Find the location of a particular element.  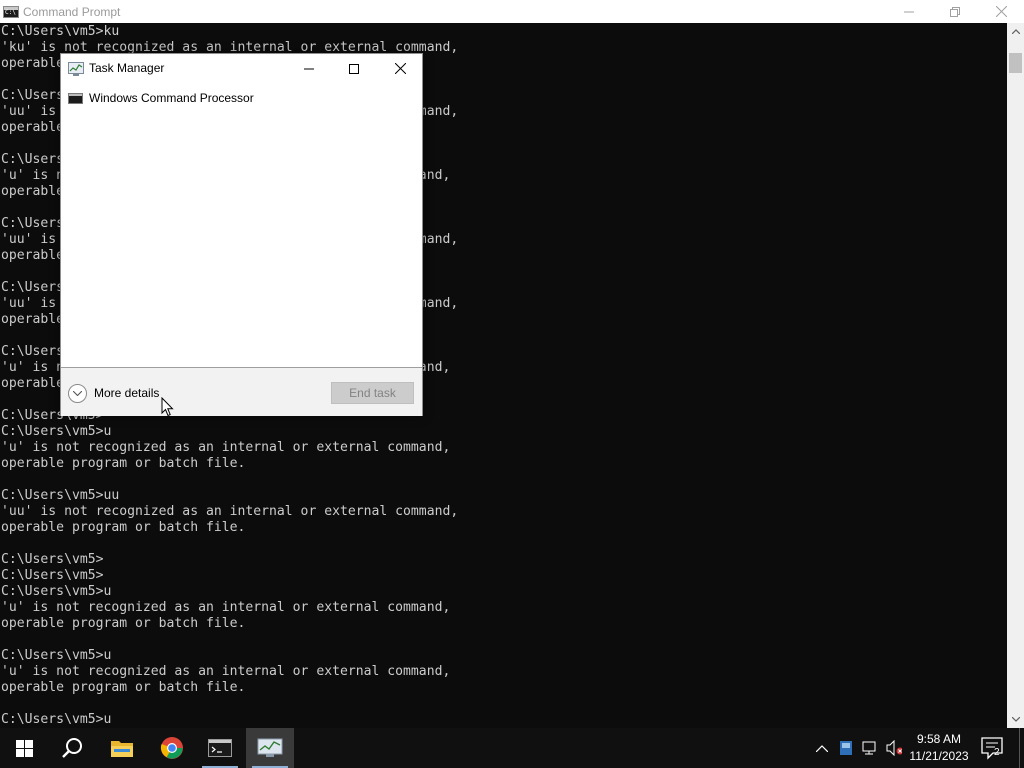

taskbar-clock: 9:58 AM 11/21/2023 is located at coordinates (939, 748).